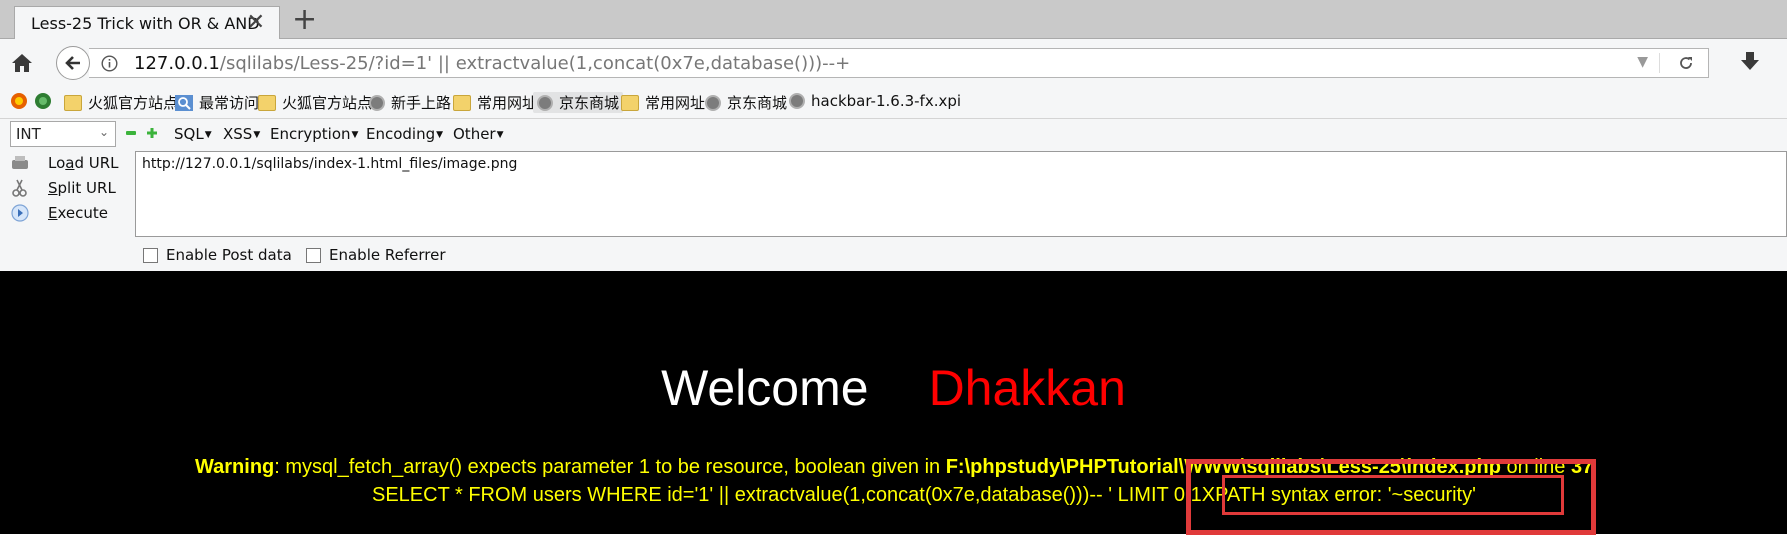  I want to click on welcome-heading: Welcome Dhakkan, so click(893, 388).